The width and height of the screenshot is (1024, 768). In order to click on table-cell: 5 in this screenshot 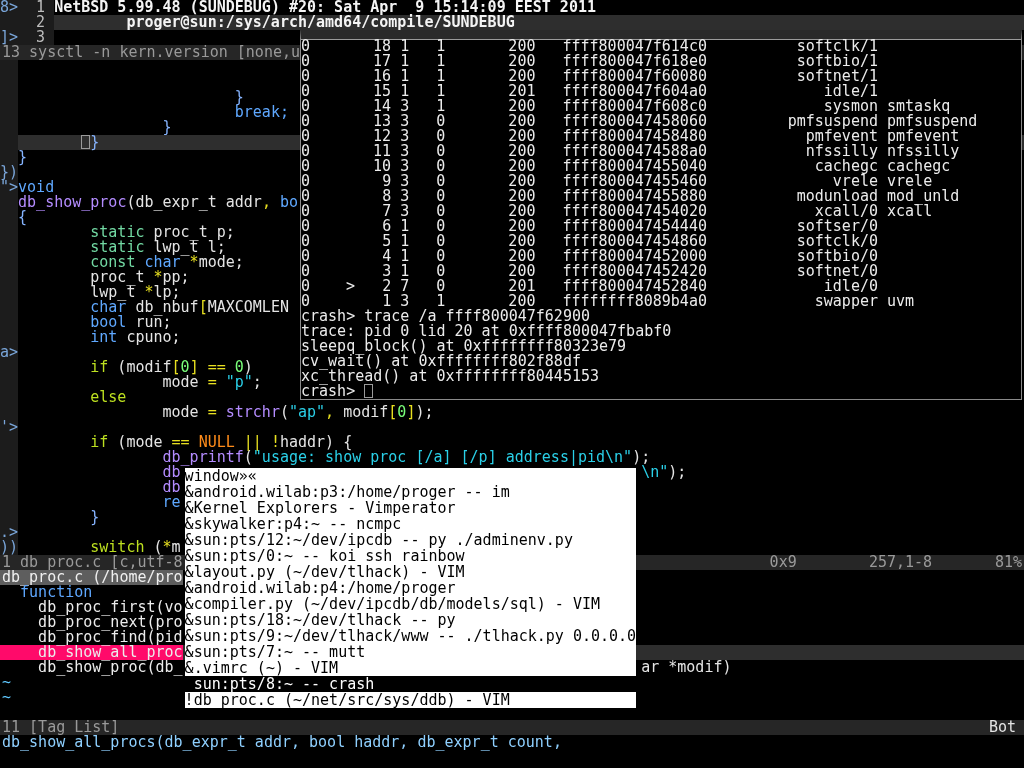, I will do `click(387, 241)`.